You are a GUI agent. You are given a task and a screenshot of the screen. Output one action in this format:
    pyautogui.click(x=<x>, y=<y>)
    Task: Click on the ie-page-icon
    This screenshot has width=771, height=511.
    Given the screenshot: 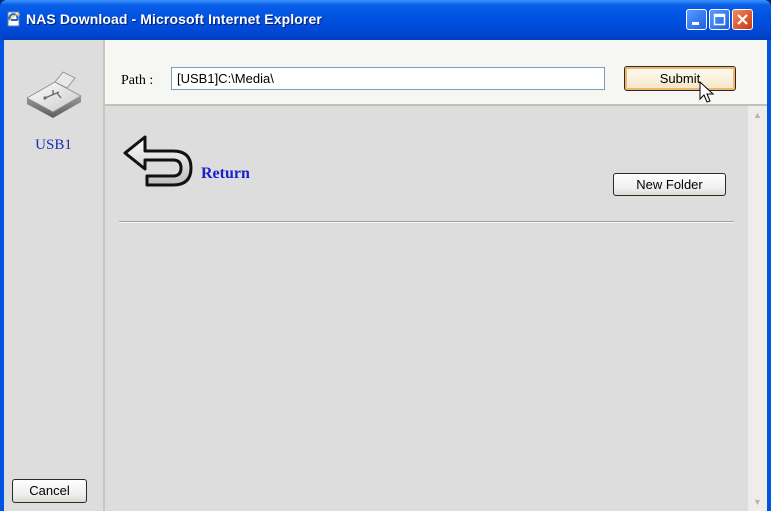 What is the action you would take?
    pyautogui.click(x=14, y=19)
    